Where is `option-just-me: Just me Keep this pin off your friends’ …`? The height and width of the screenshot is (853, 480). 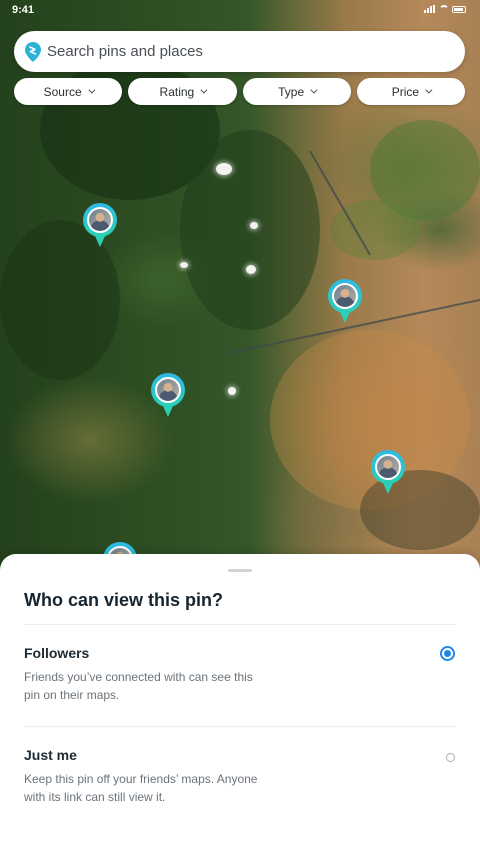
option-just-me: Just me Keep this pin off your friends’ … is located at coordinates (240, 792).